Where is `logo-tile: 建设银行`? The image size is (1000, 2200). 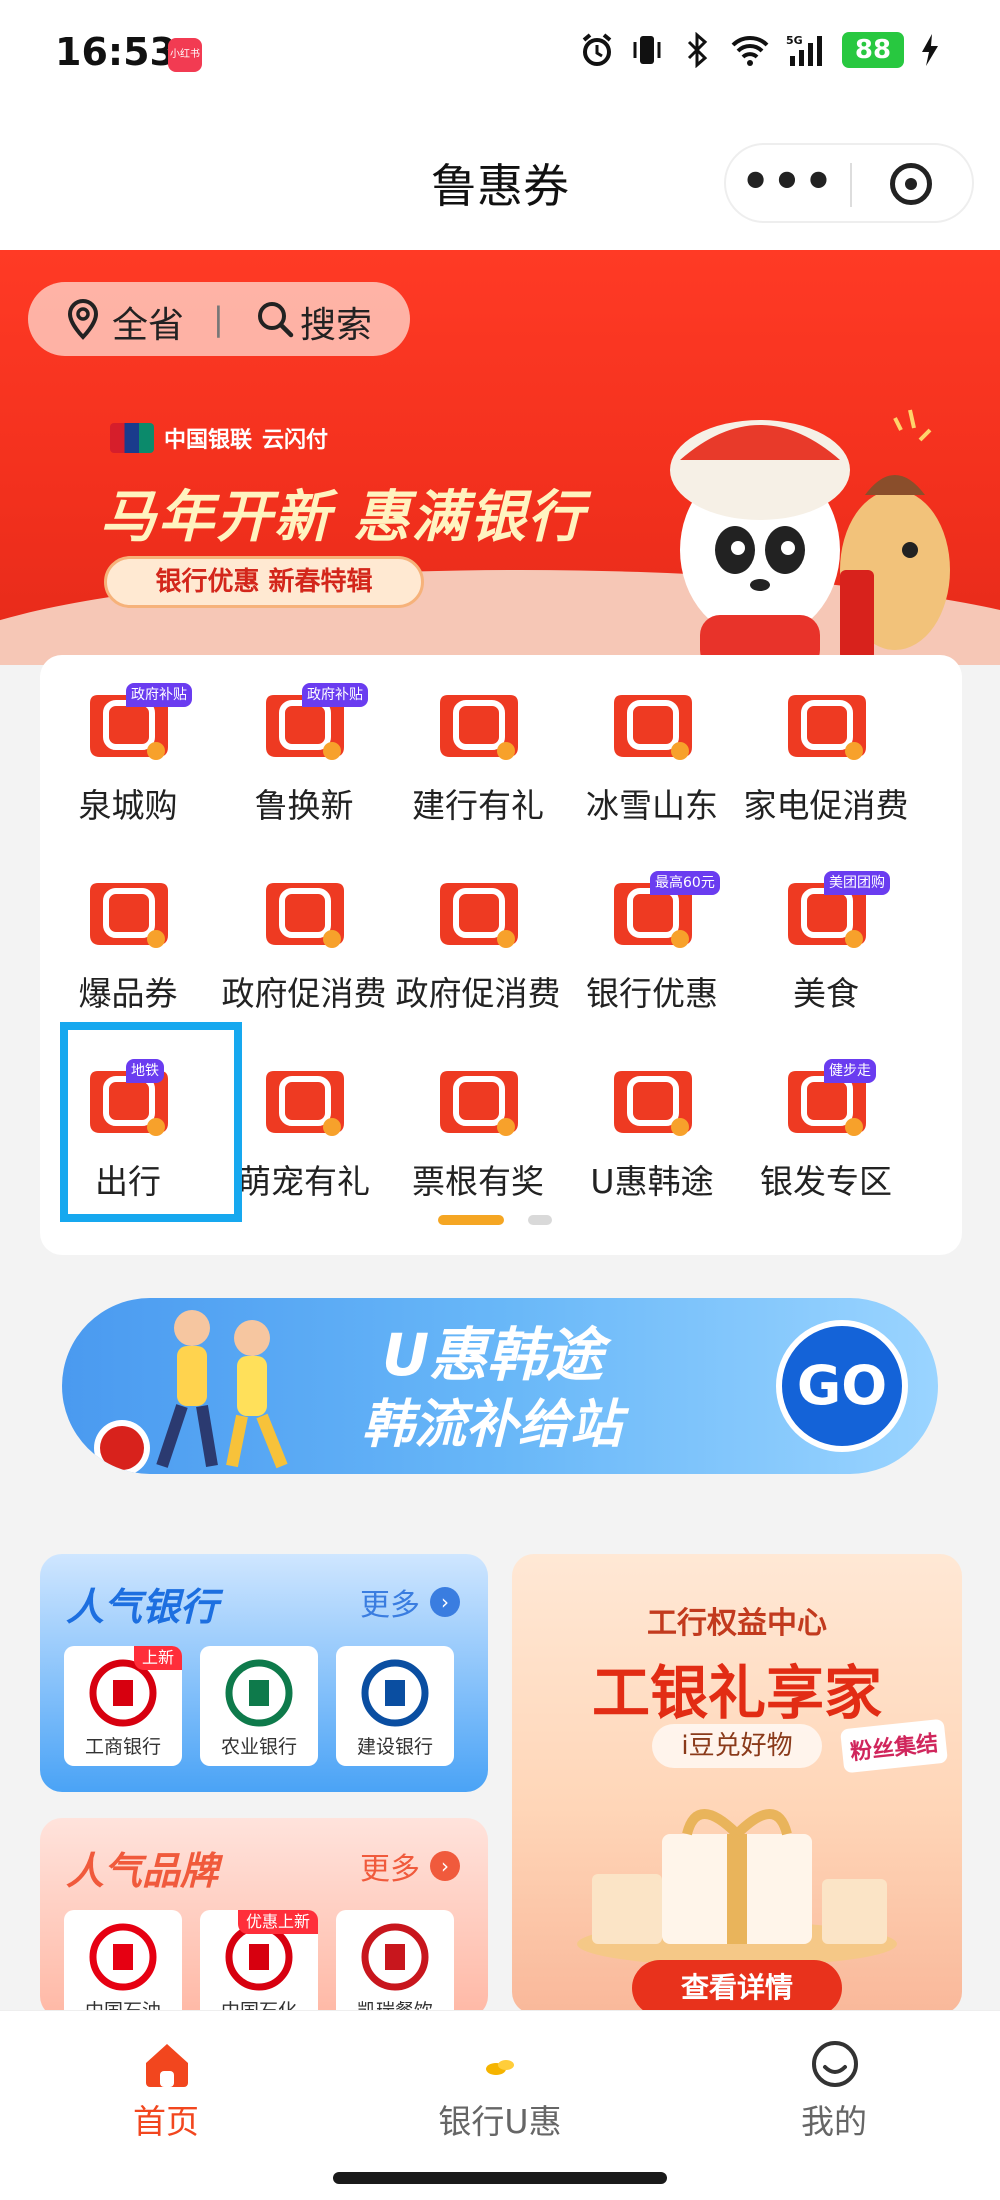 logo-tile: 建设银行 is located at coordinates (395, 1706).